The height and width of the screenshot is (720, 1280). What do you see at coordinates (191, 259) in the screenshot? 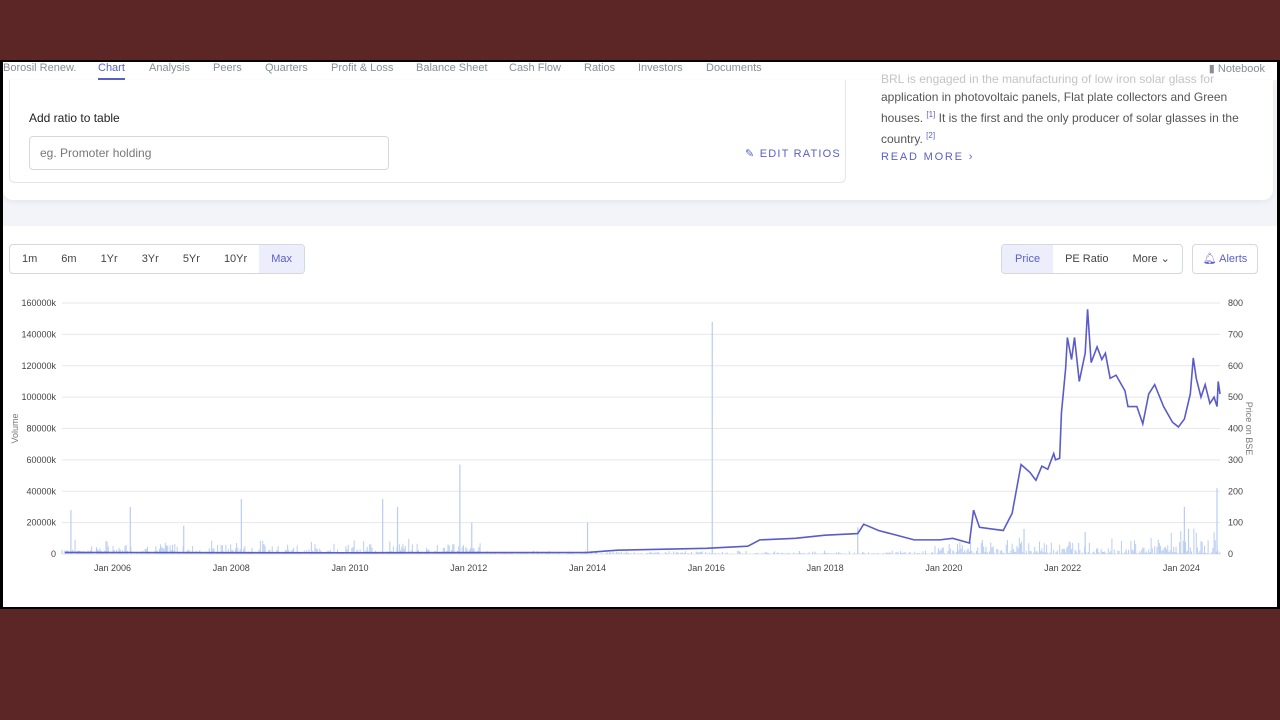
I see `range-5yr: 5Yr` at bounding box center [191, 259].